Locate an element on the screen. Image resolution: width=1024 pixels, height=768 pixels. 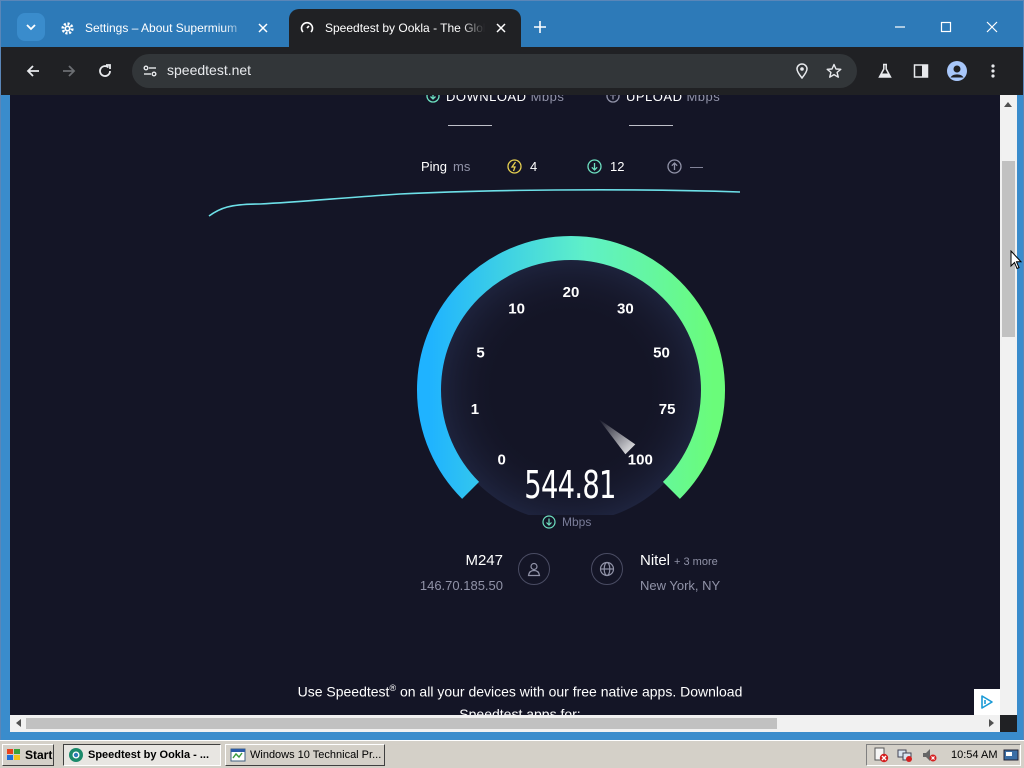
maximize-icon is located at coordinates (946, 27).